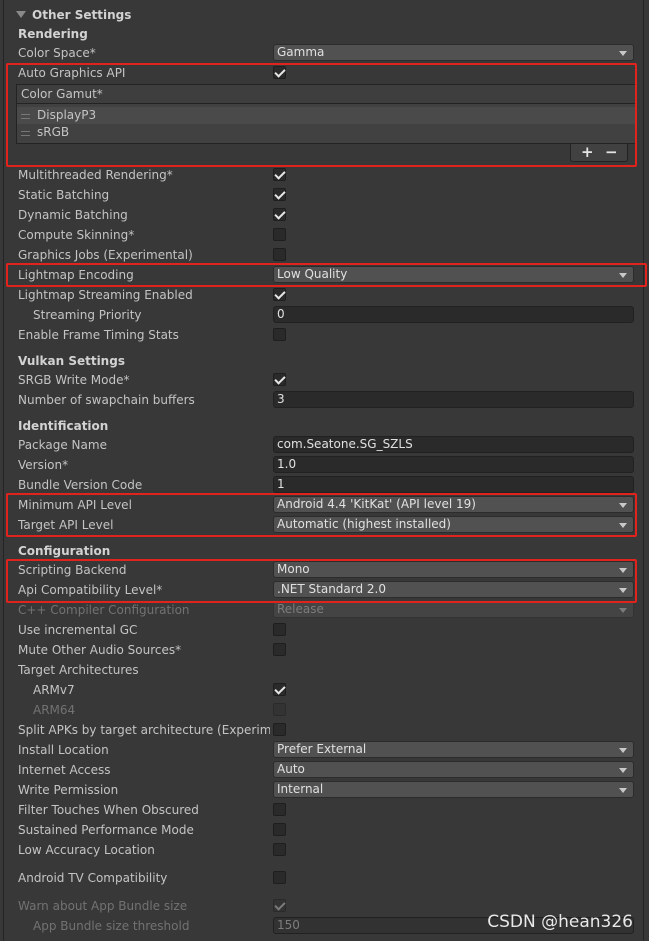 The height and width of the screenshot is (941, 649). I want to click on row-graphics-jobs: Graphics Jobs (Experimental), so click(324, 255).